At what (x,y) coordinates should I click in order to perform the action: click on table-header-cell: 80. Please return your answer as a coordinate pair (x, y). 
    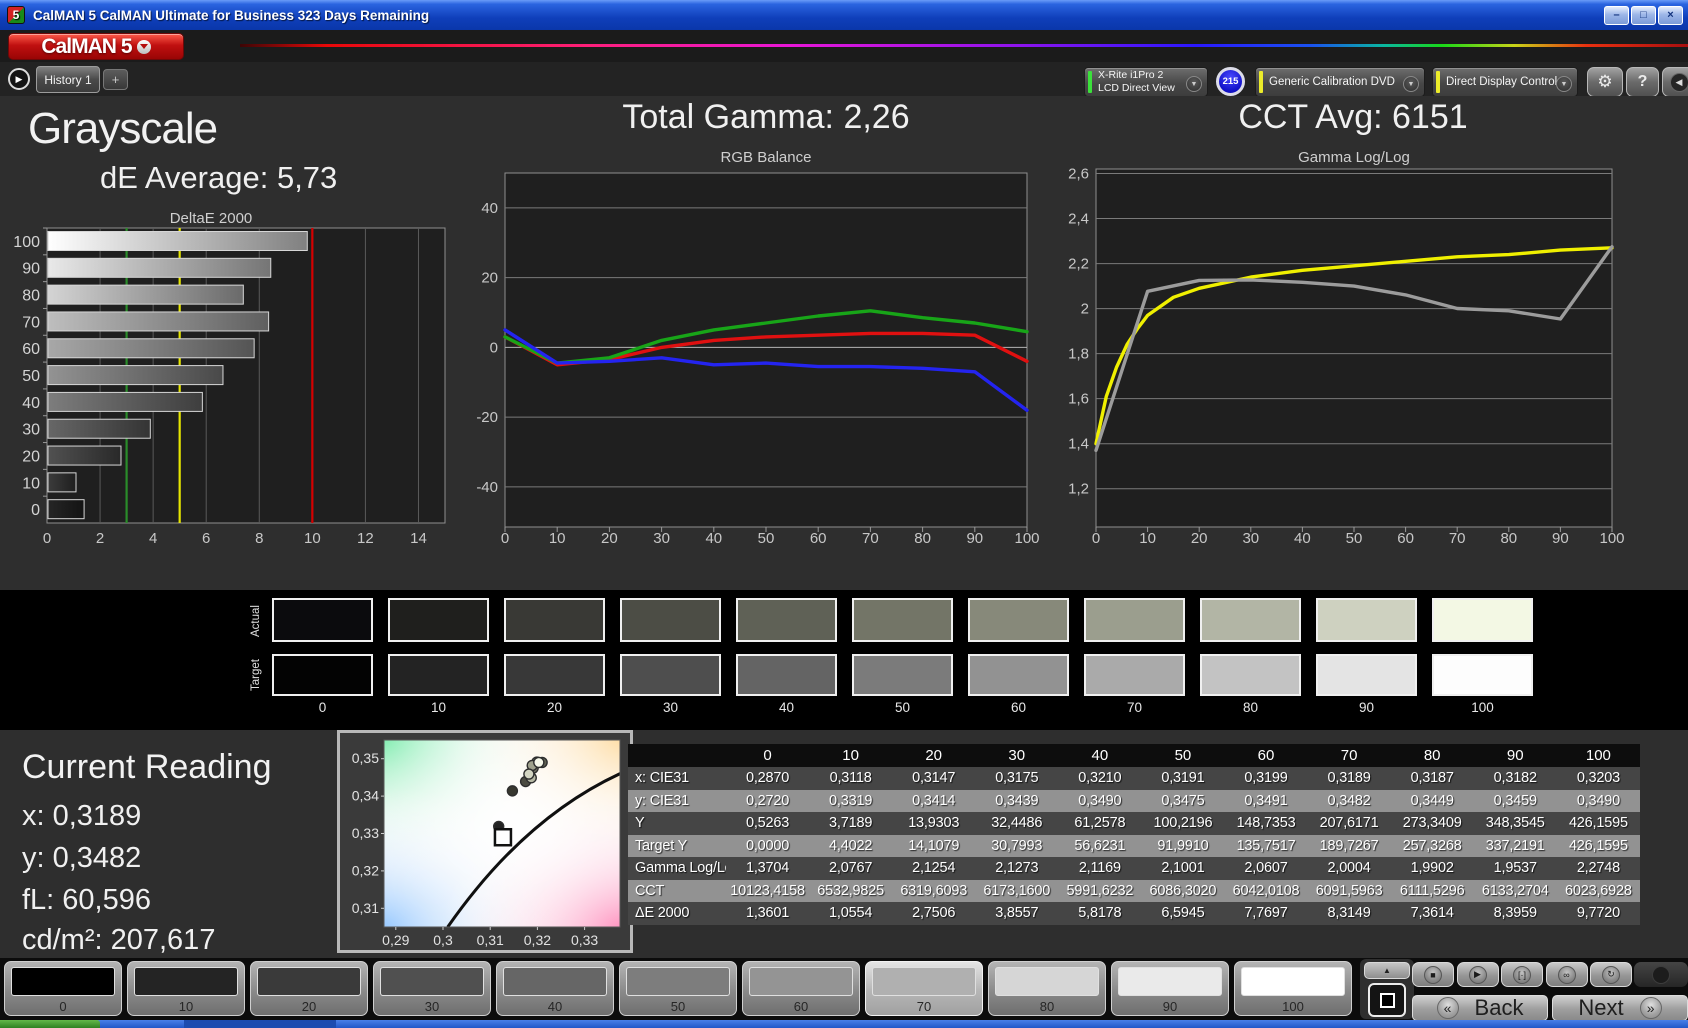
    Looking at the image, I should click on (1432, 755).